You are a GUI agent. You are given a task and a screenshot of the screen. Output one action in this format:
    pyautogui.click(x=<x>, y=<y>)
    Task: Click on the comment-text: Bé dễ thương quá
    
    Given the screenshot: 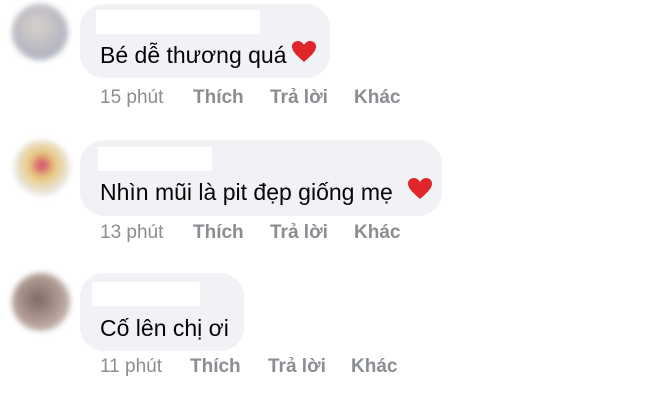 What is the action you would take?
    pyautogui.click(x=208, y=55)
    